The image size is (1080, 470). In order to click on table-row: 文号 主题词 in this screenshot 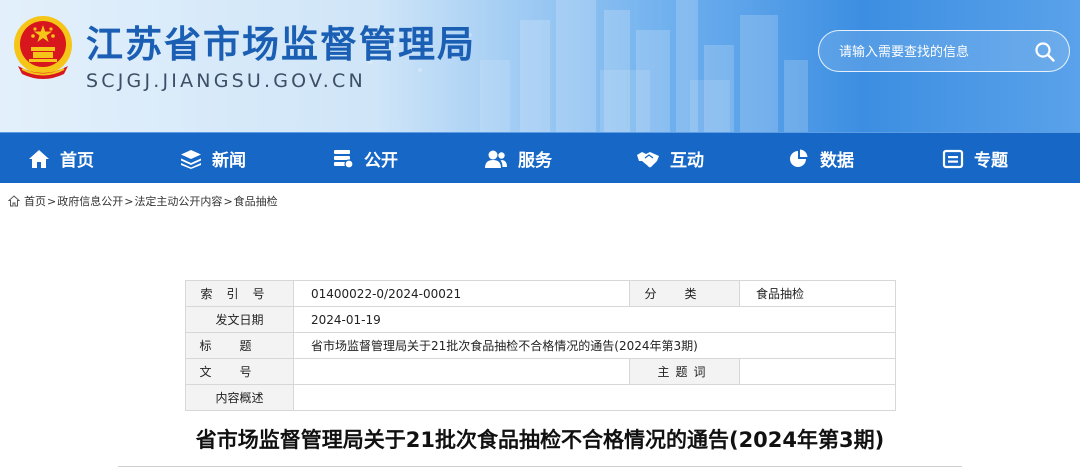, I will do `click(540, 371)`.